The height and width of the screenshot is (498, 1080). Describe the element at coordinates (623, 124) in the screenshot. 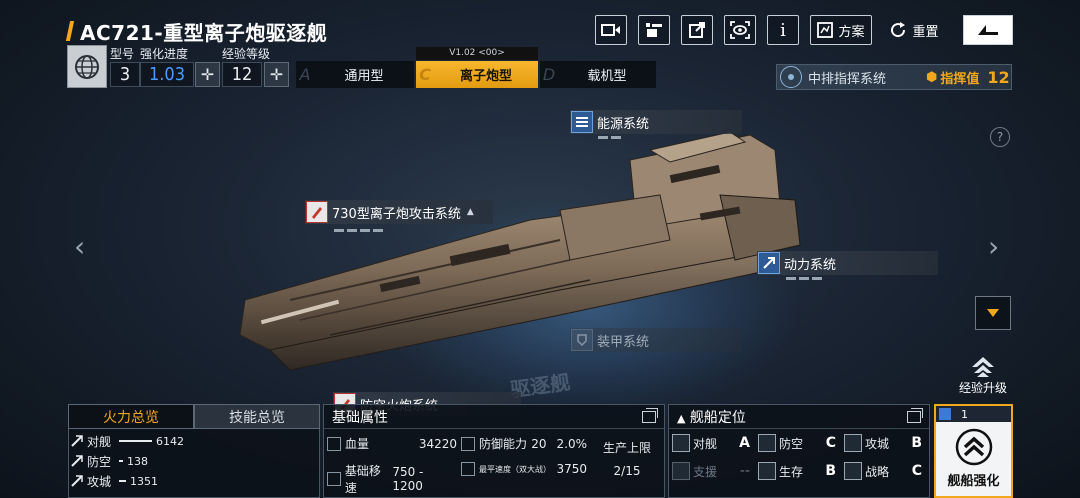

I see `energy-system-text: 能源系统` at that location.